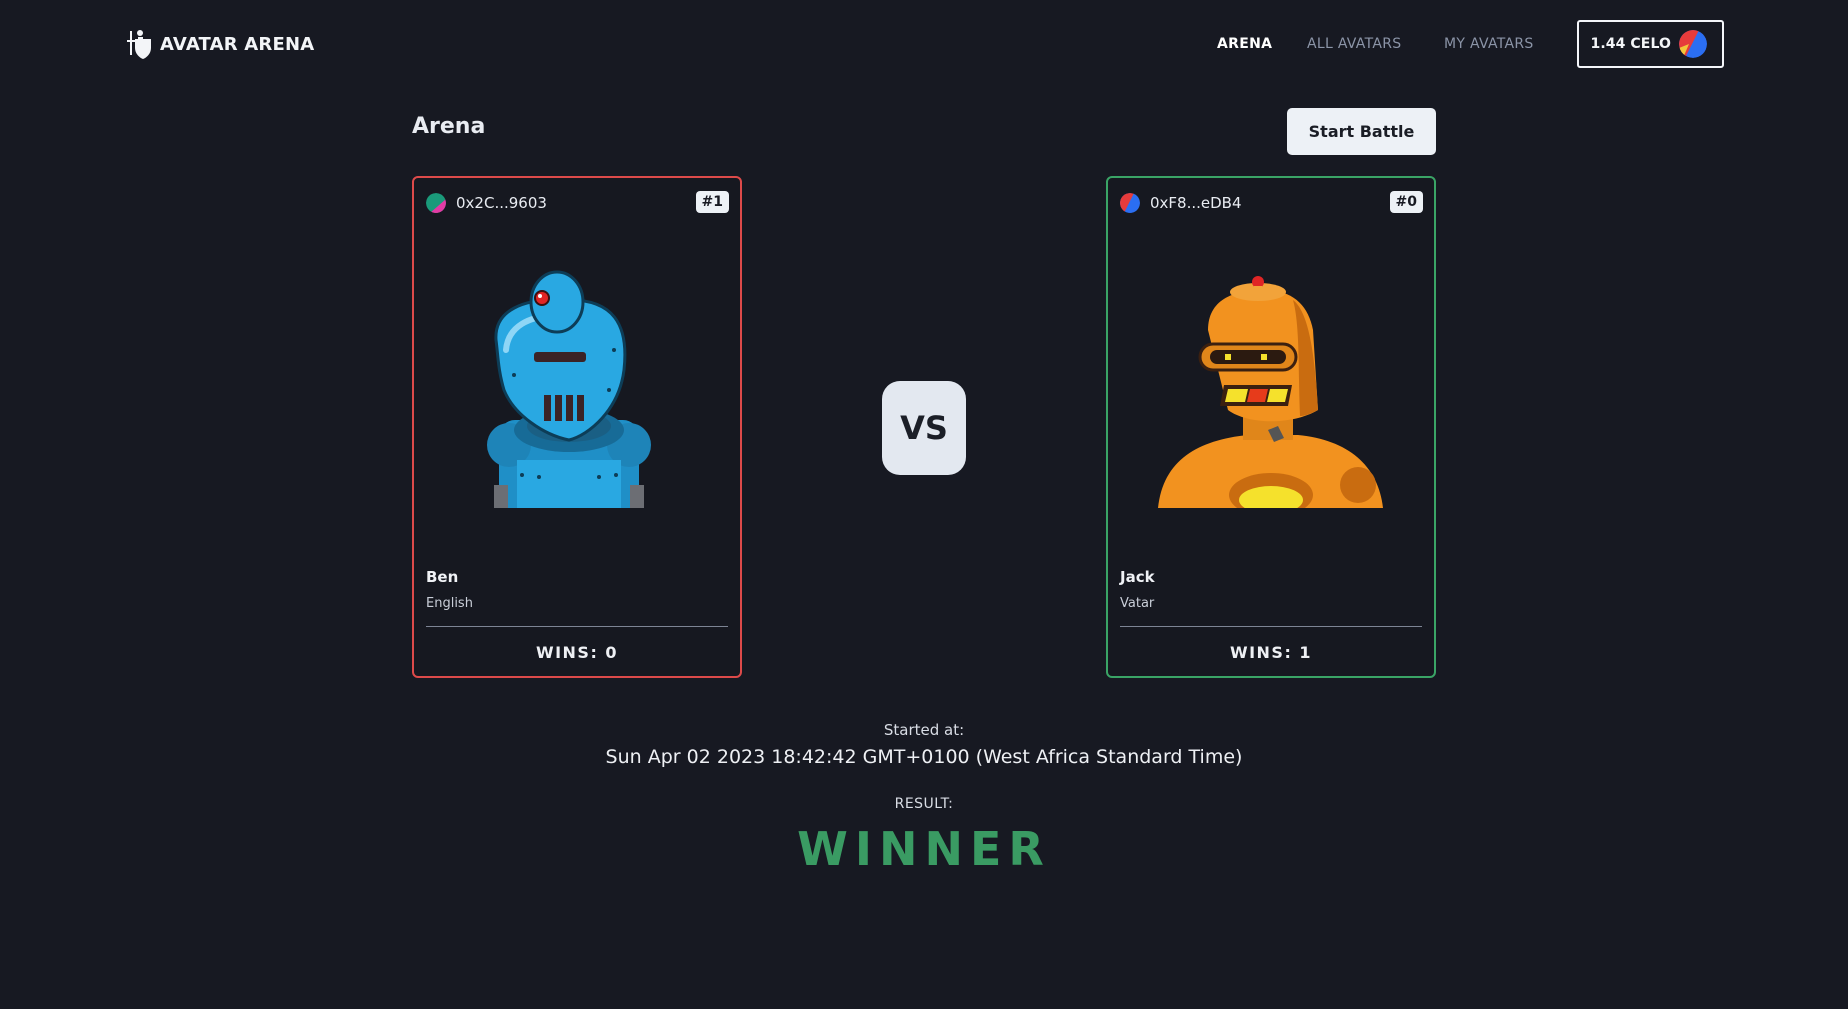 The image size is (1848, 1009). What do you see at coordinates (1137, 603) in the screenshot?
I see `avatar-language: Vatar` at bounding box center [1137, 603].